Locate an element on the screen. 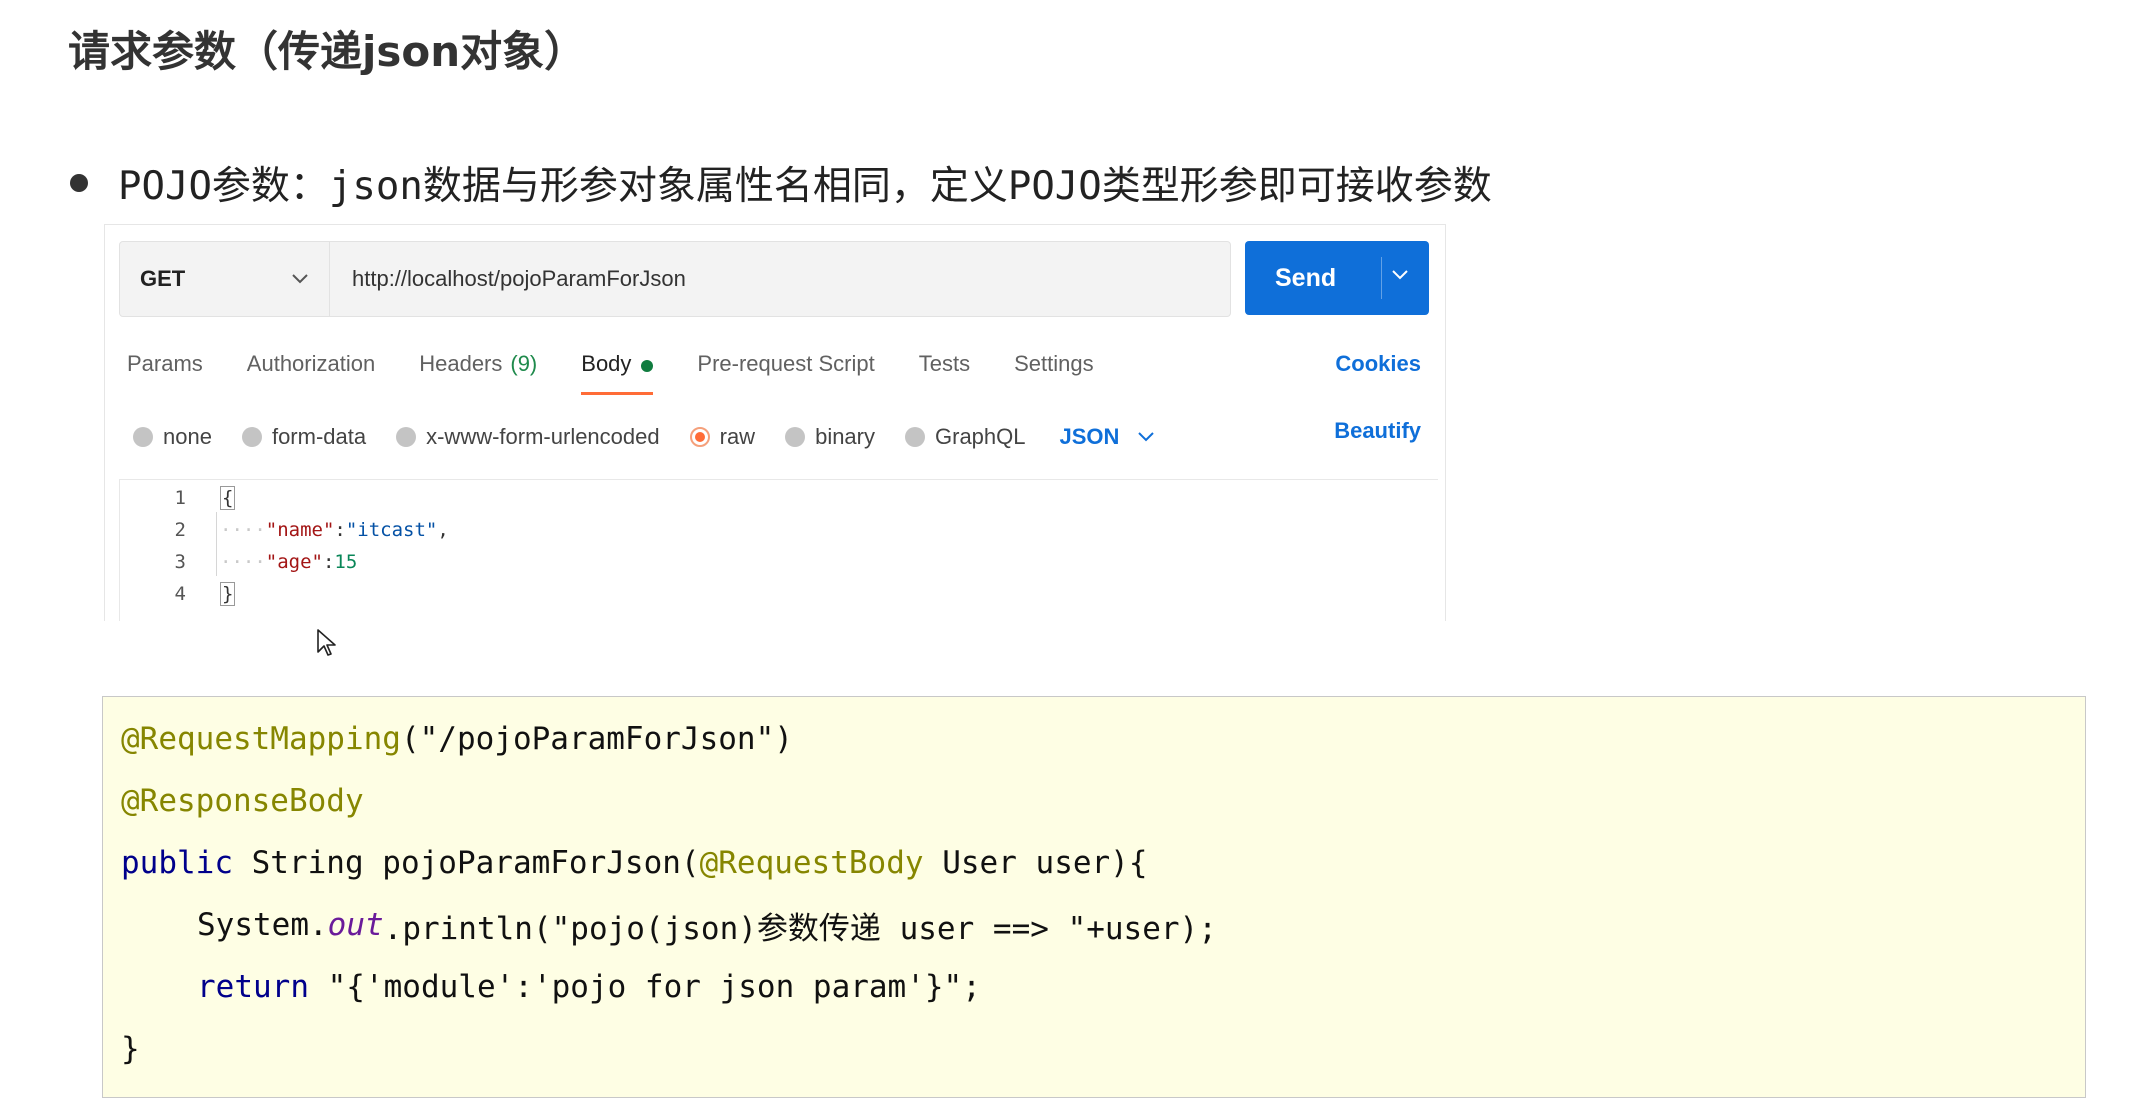  code-line: } is located at coordinates (130, 1049).